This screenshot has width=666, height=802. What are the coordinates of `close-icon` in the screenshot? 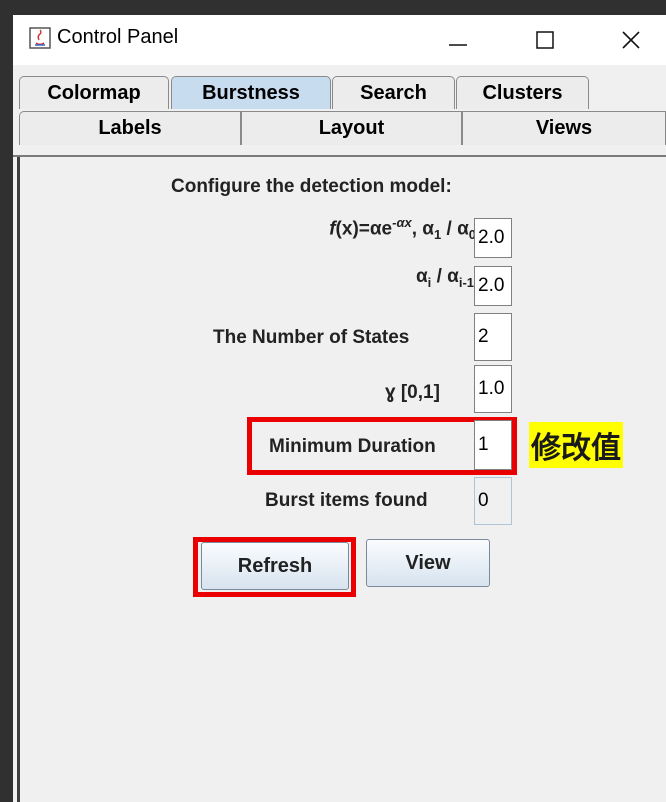 It's located at (631, 40).